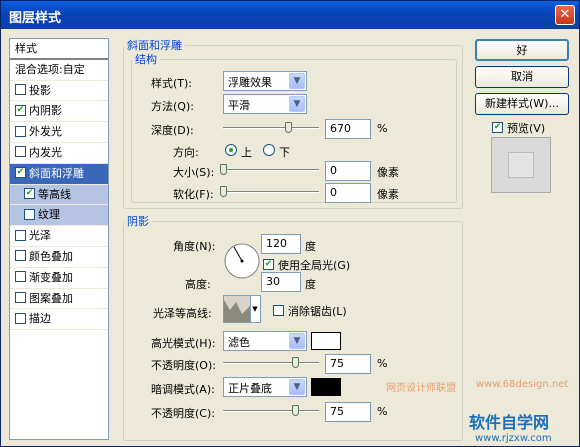  Describe the element at coordinates (348, 412) in the screenshot. I see `shadow-opacity-input: 75` at that location.